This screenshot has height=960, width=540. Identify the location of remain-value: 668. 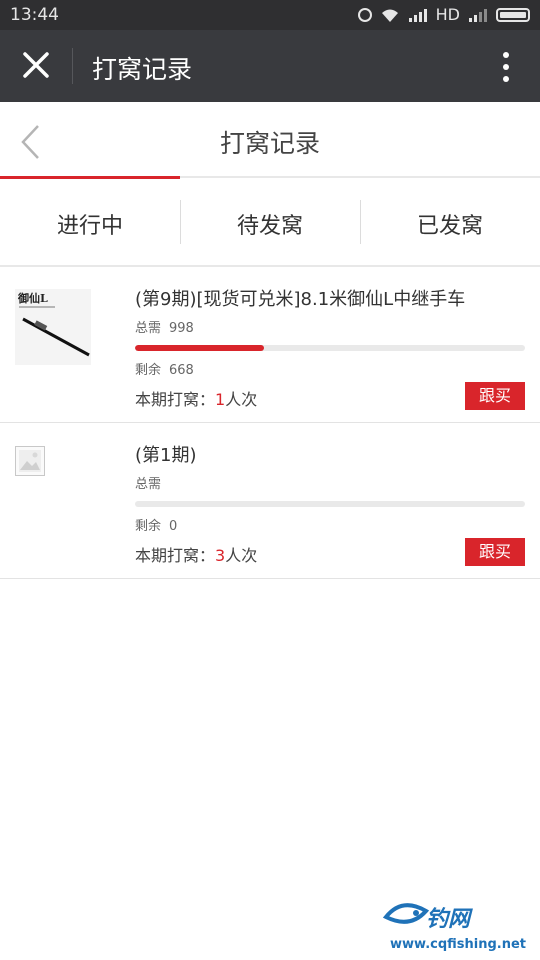
(181, 370).